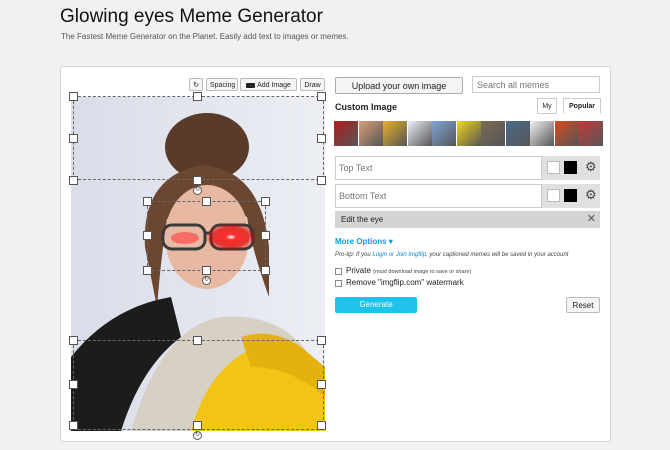  Describe the element at coordinates (399, 85) in the screenshot. I see `upload-image-button: Upload your own image` at that location.